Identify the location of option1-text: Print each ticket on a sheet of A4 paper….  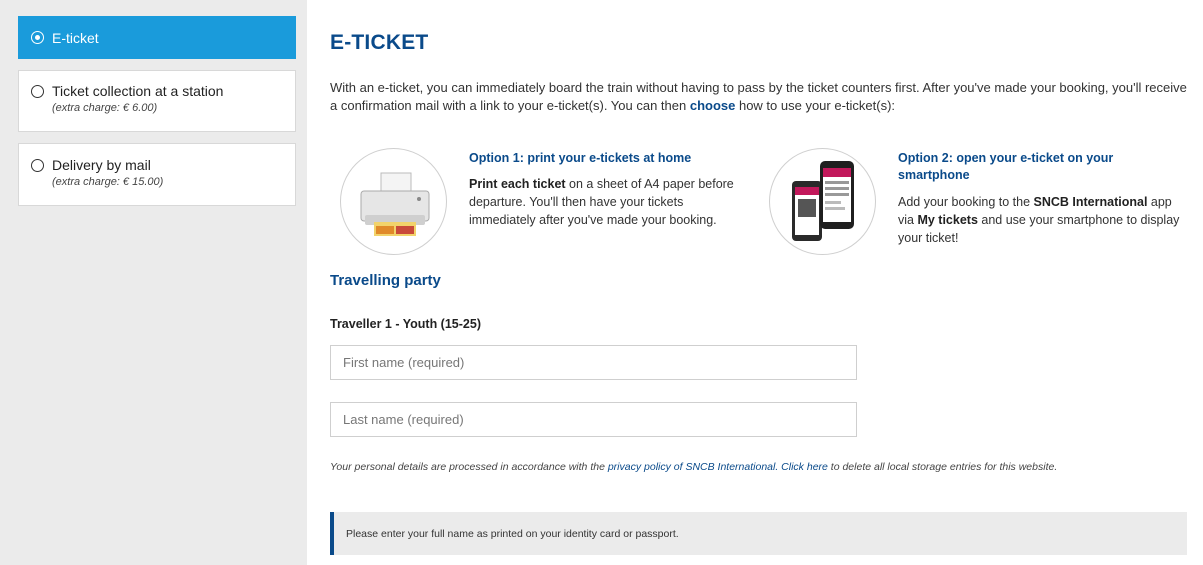
(603, 202).